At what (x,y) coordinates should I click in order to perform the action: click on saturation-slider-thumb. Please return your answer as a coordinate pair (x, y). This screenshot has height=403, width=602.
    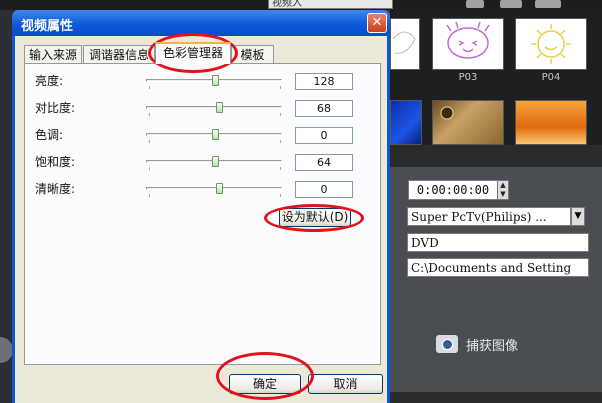
    Looking at the image, I should click on (215, 161).